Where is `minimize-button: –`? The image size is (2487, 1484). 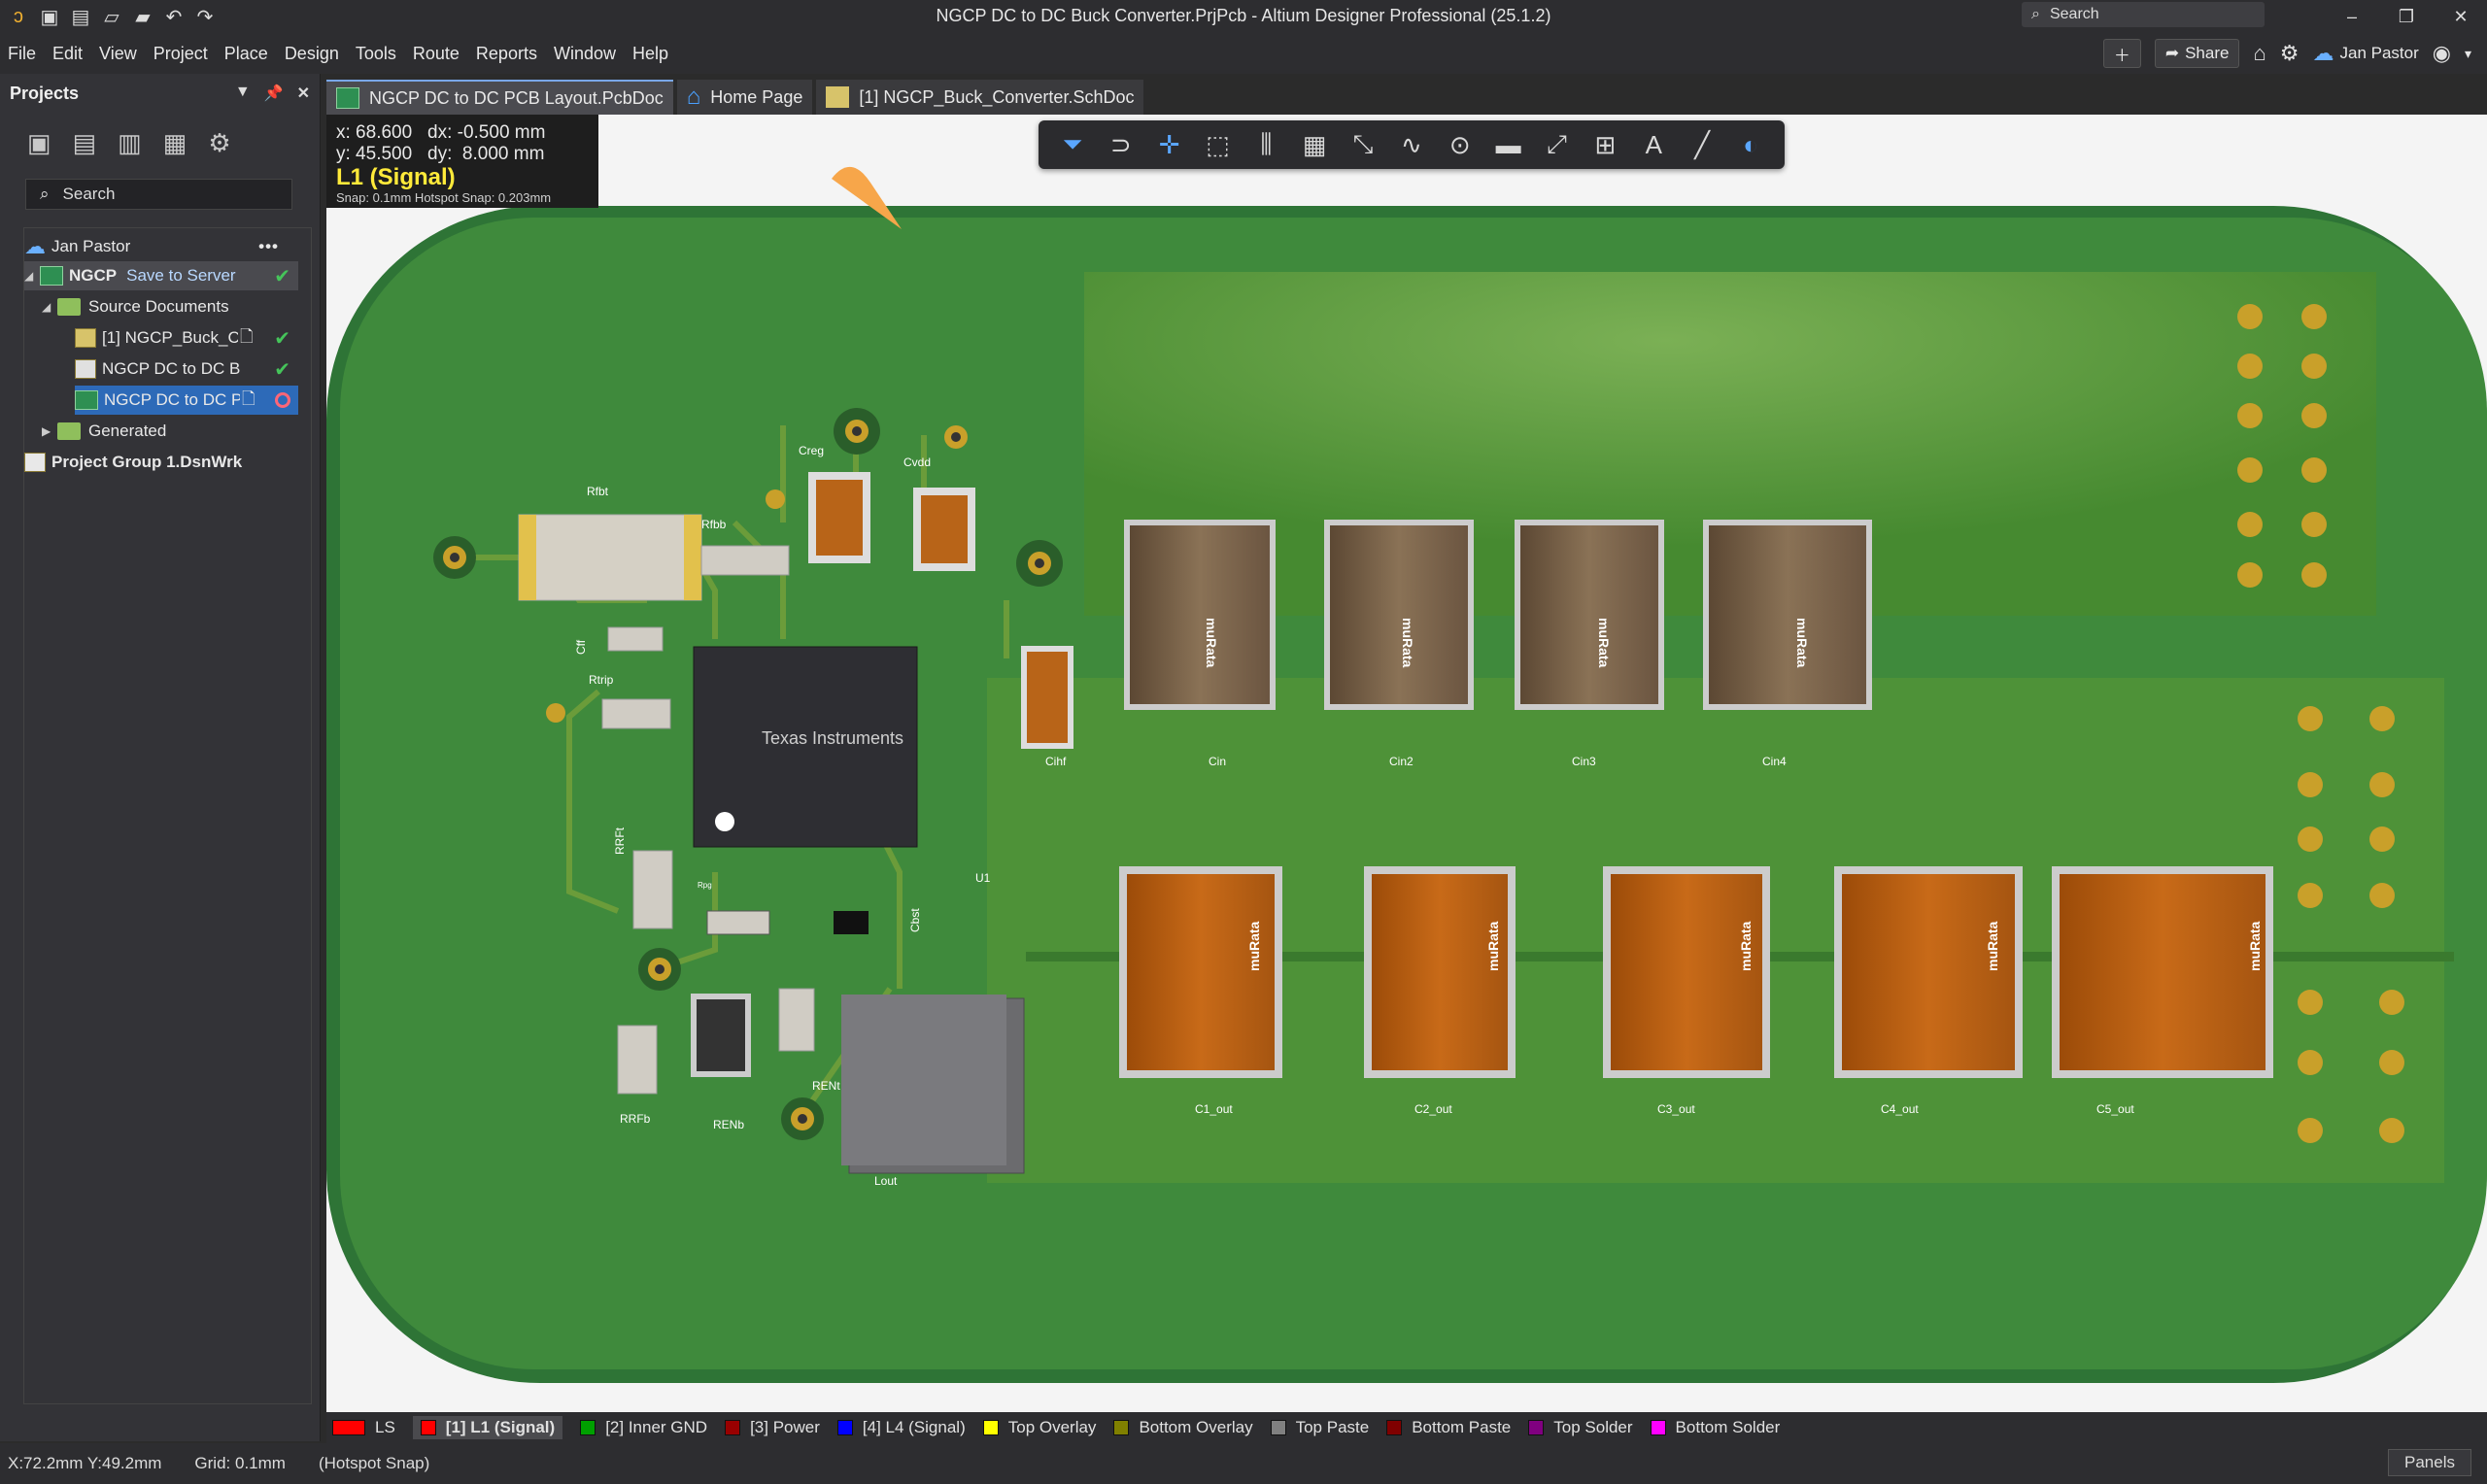 minimize-button: – is located at coordinates (2352, 16).